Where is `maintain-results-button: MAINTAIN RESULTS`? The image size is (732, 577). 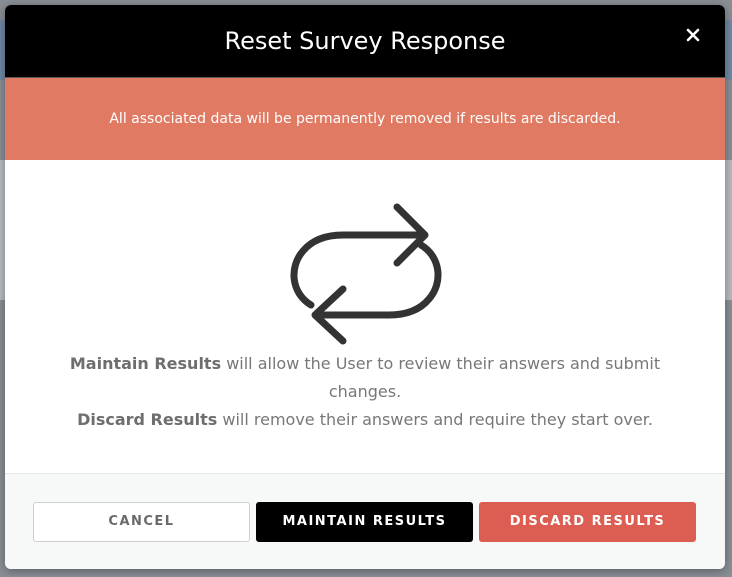 maintain-results-button: MAINTAIN RESULTS is located at coordinates (364, 522).